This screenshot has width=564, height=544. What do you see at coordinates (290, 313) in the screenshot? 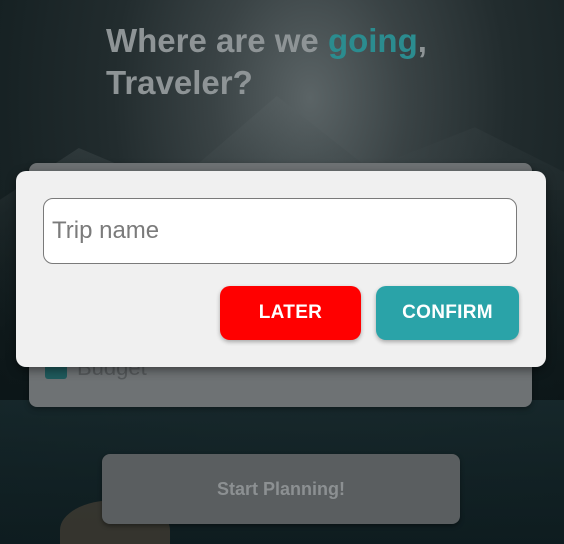
I see `later-button: LATER` at bounding box center [290, 313].